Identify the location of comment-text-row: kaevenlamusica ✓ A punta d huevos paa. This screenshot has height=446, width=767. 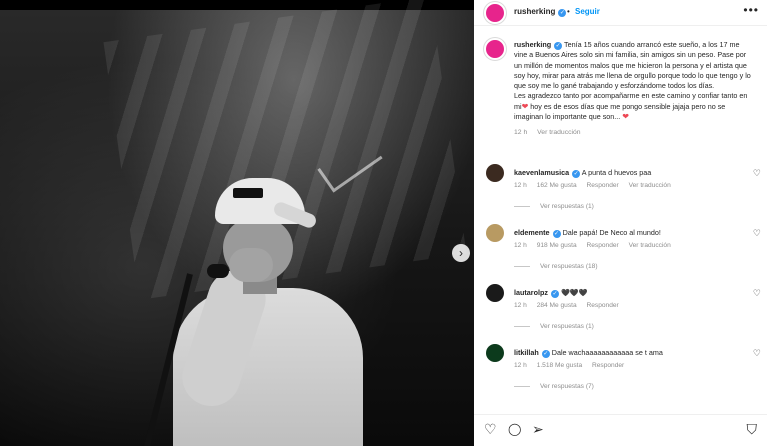
(624, 173).